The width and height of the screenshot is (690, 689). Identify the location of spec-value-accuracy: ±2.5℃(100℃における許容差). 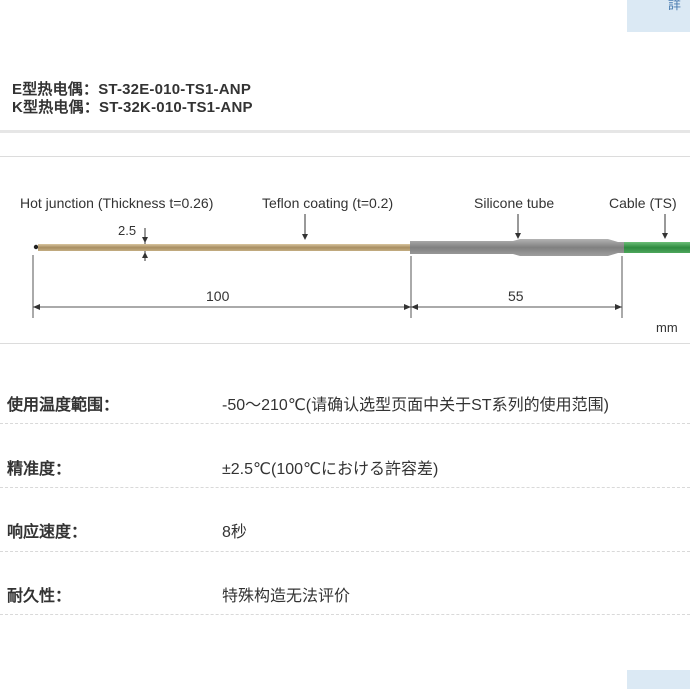
(330, 469).